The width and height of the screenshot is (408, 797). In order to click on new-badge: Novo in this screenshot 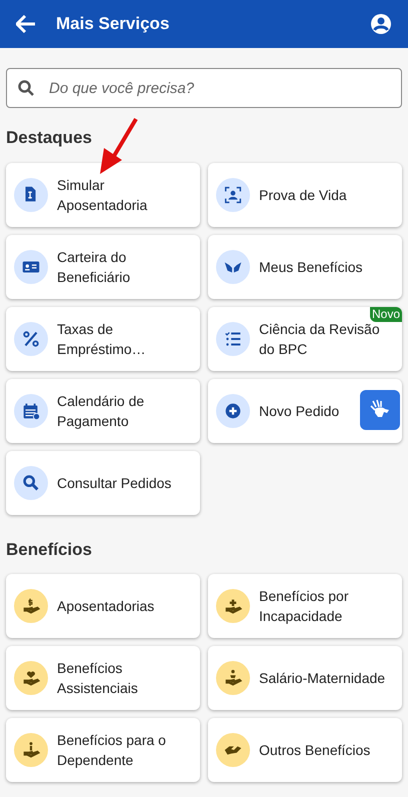, I will do `click(386, 314)`.